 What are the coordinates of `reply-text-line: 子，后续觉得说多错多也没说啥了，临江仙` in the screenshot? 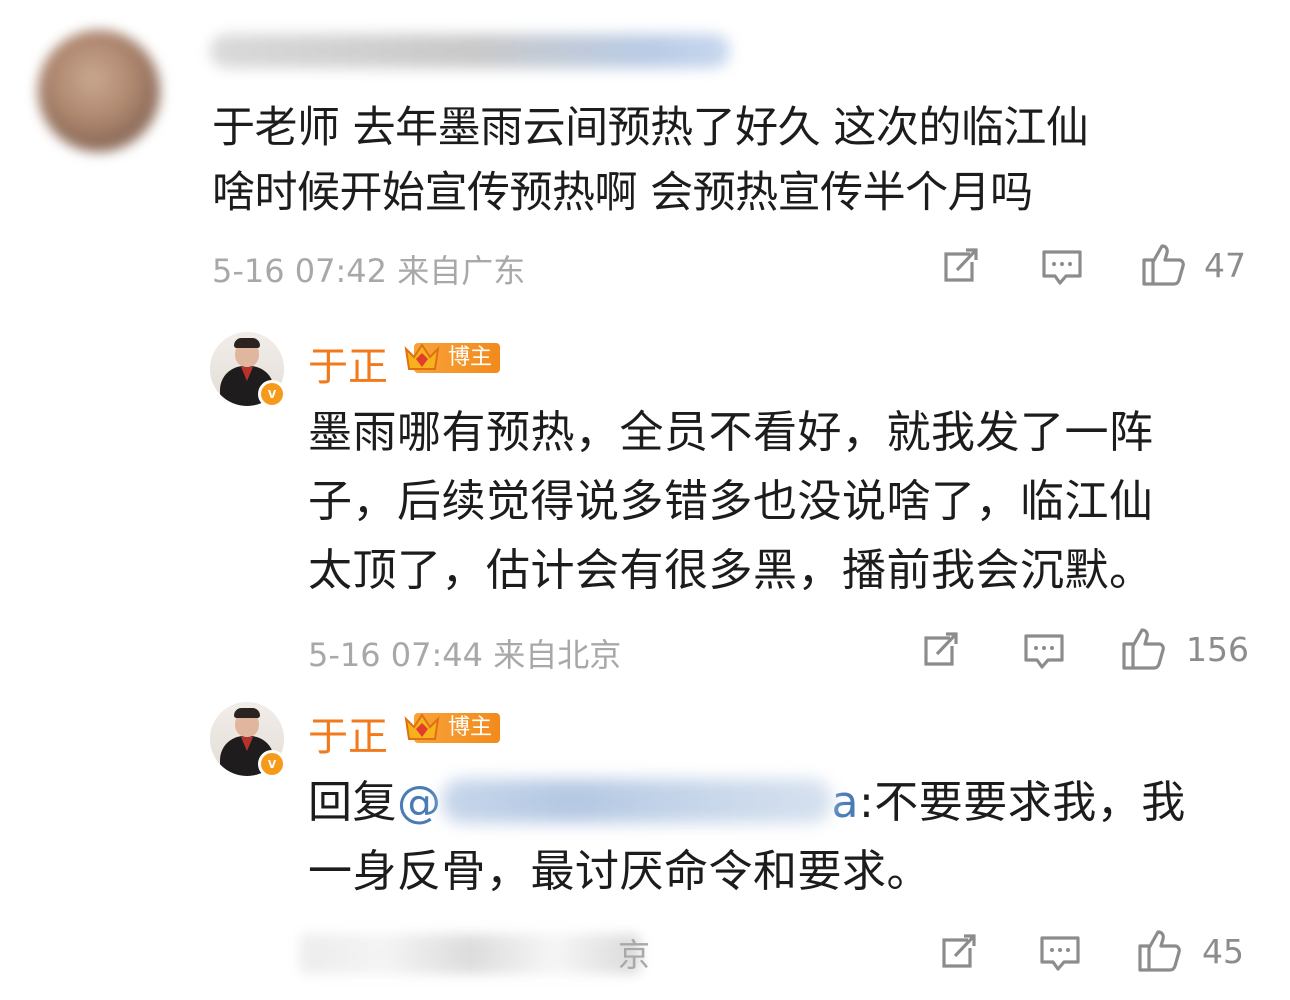 It's located at (731, 501).